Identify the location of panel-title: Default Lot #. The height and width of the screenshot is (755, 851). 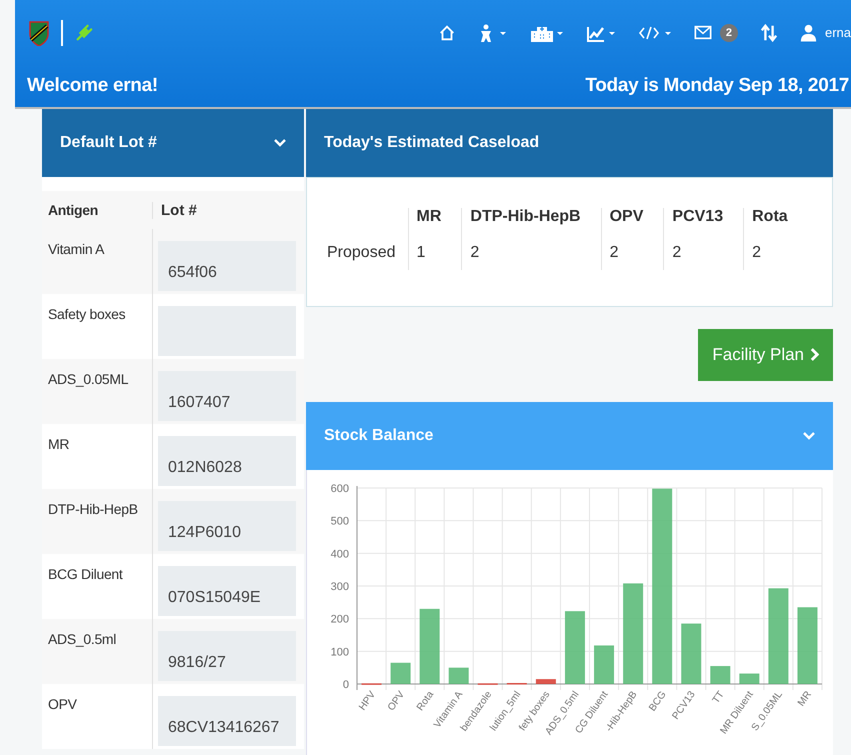
(108, 143).